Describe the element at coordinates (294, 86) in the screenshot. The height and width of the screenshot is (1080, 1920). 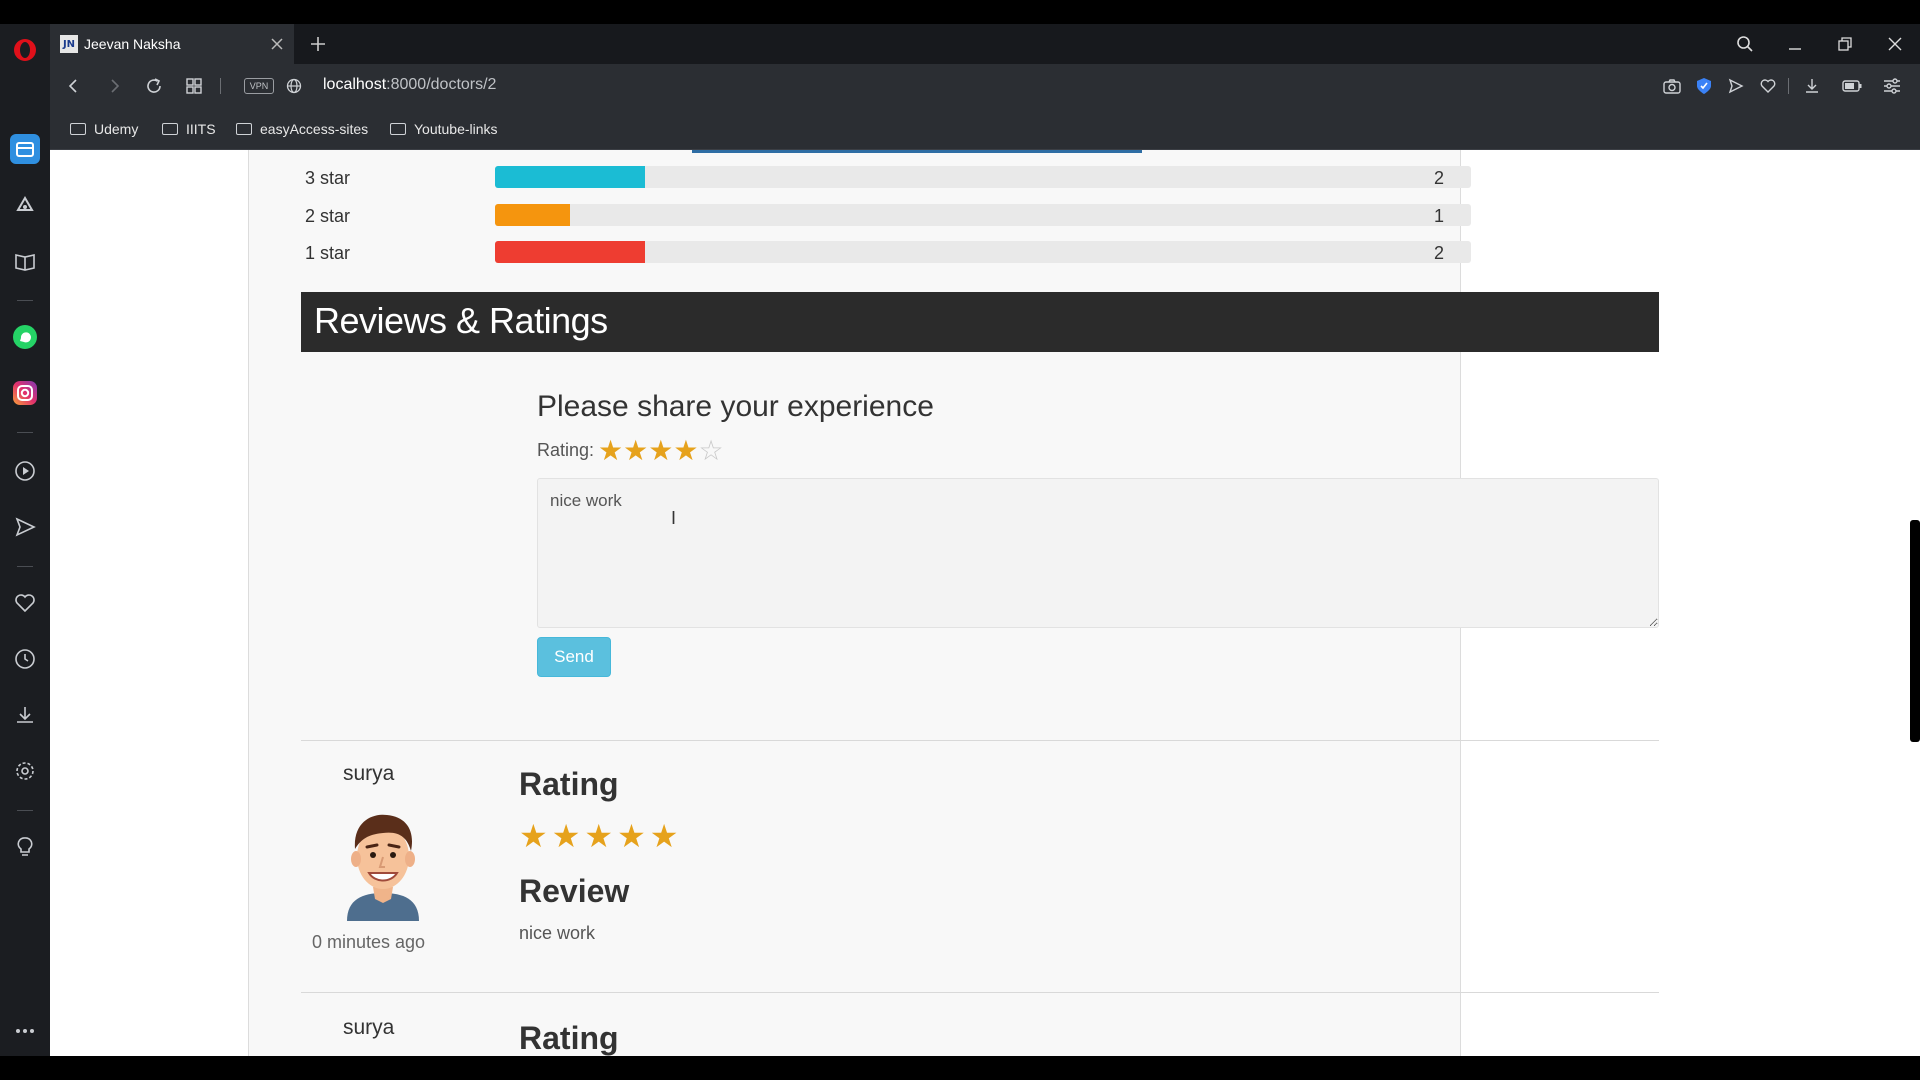
I see `site-info-globe-icon` at that location.